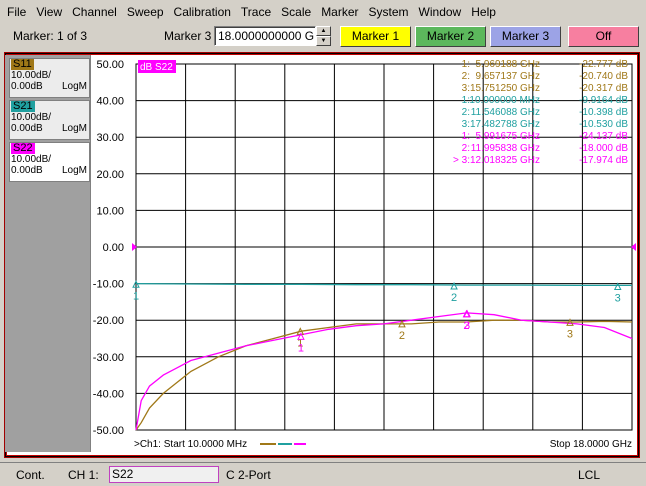 This screenshot has height=486, width=646. I want to click on trace-s22-scale: 10.00dB/, so click(31, 159).